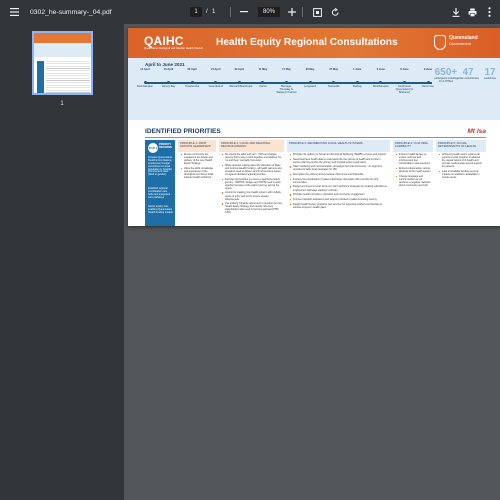 This screenshot has width=500, height=500. What do you see at coordinates (192, 86) in the screenshot?
I see `stop-place: Toowoomba` at bounding box center [192, 86].